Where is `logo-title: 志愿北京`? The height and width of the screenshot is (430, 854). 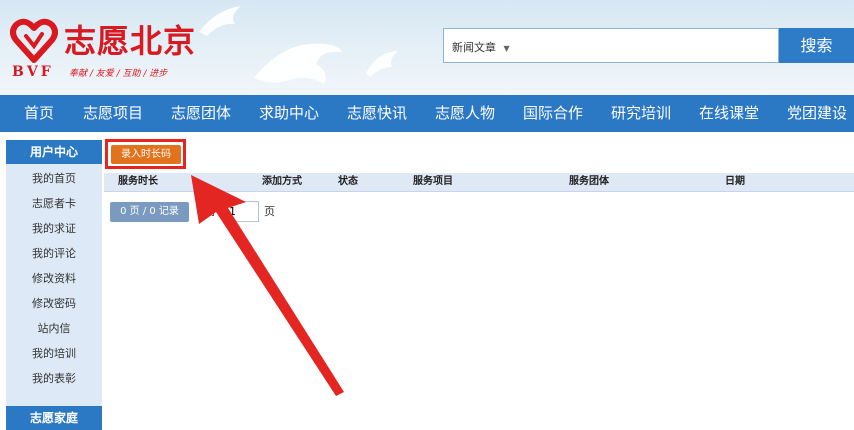
logo-title: 志愿北京 is located at coordinates (130, 41).